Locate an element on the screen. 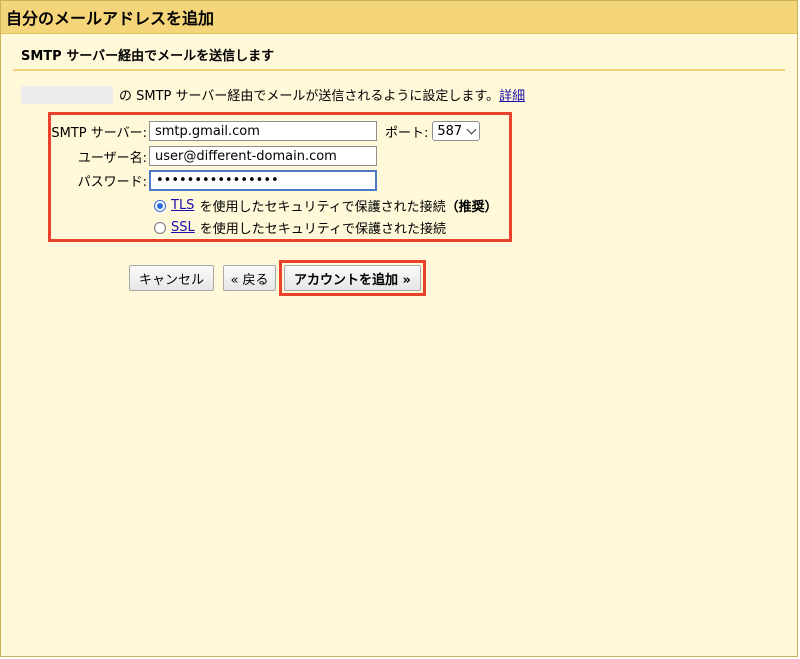  port-select: 587 is located at coordinates (456, 131).